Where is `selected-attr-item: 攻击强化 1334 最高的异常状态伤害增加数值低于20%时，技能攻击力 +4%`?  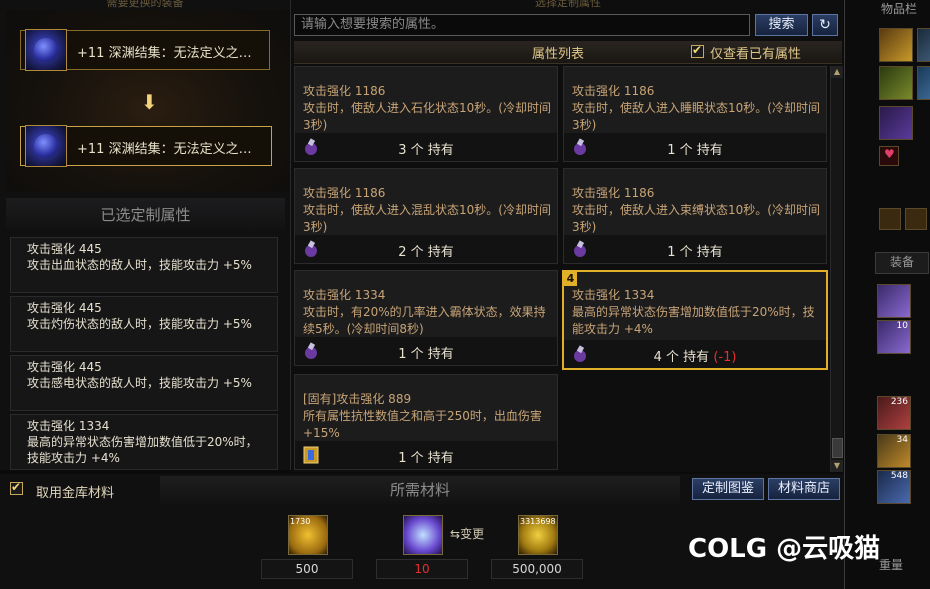
selected-attr-item: 攻击强化 1334 最高的异常状态伤害增加数值低于20%时，技能攻击力 +4% is located at coordinates (144, 442).